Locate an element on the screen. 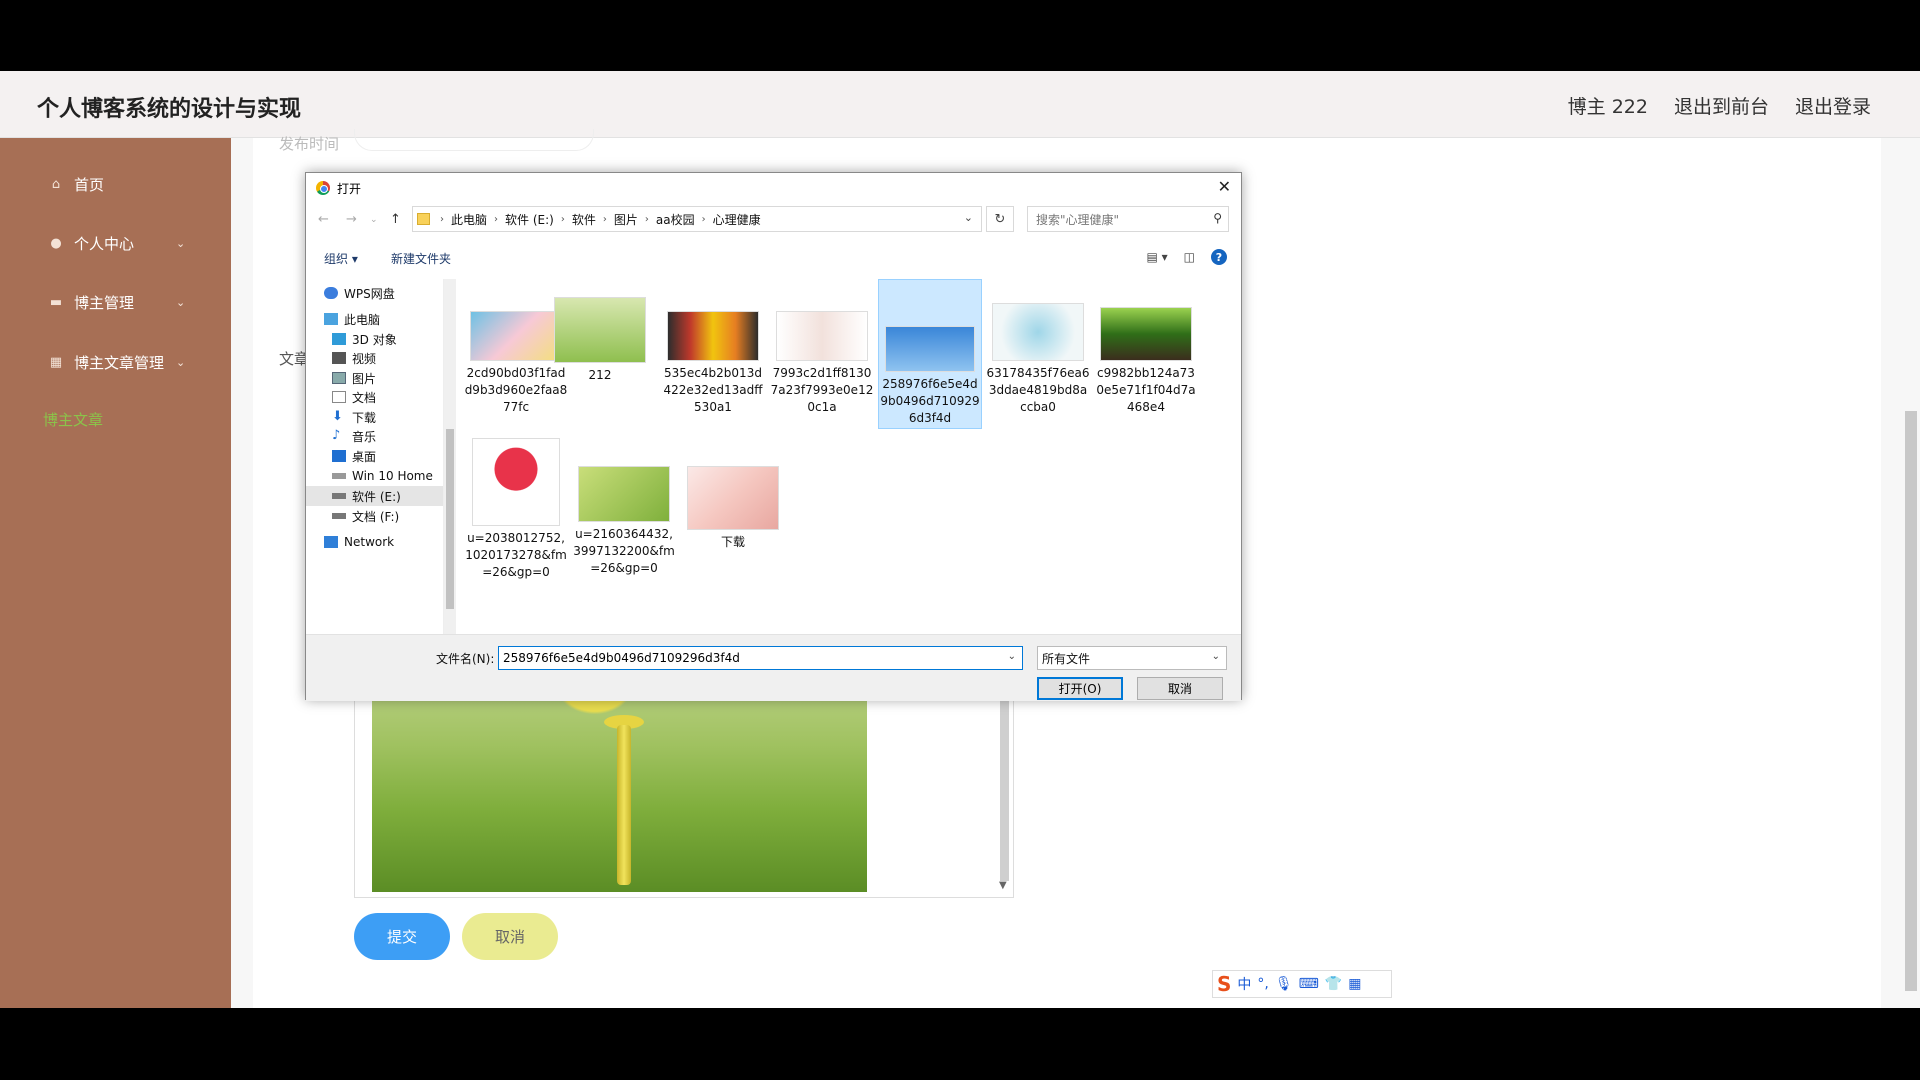 Image resolution: width=1920 pixels, height=1080 pixels. sidebar-subitem-articles: 博主文章 is located at coordinates (73, 419).